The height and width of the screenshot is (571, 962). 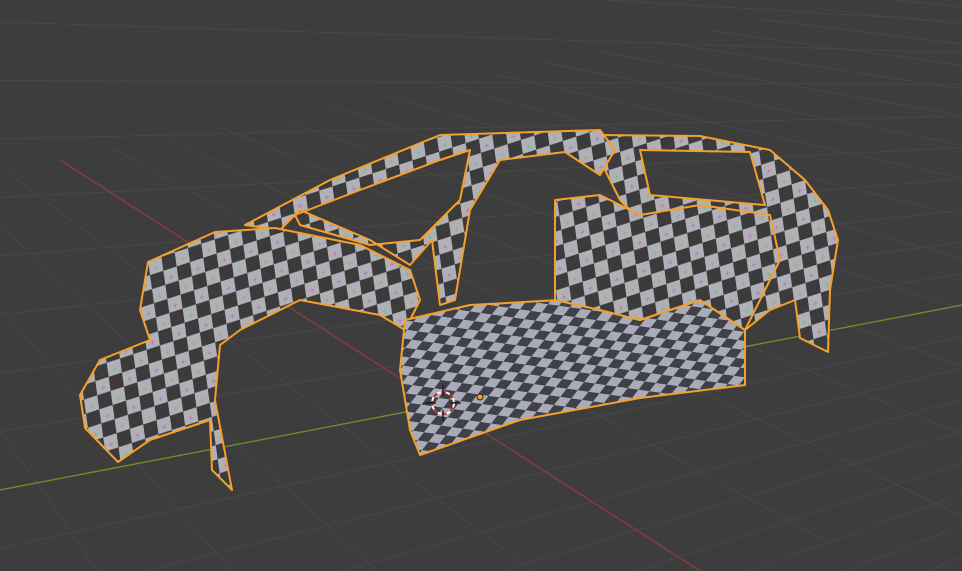 What do you see at coordinates (480, 397) in the screenshot?
I see `object-origin-icon` at bounding box center [480, 397].